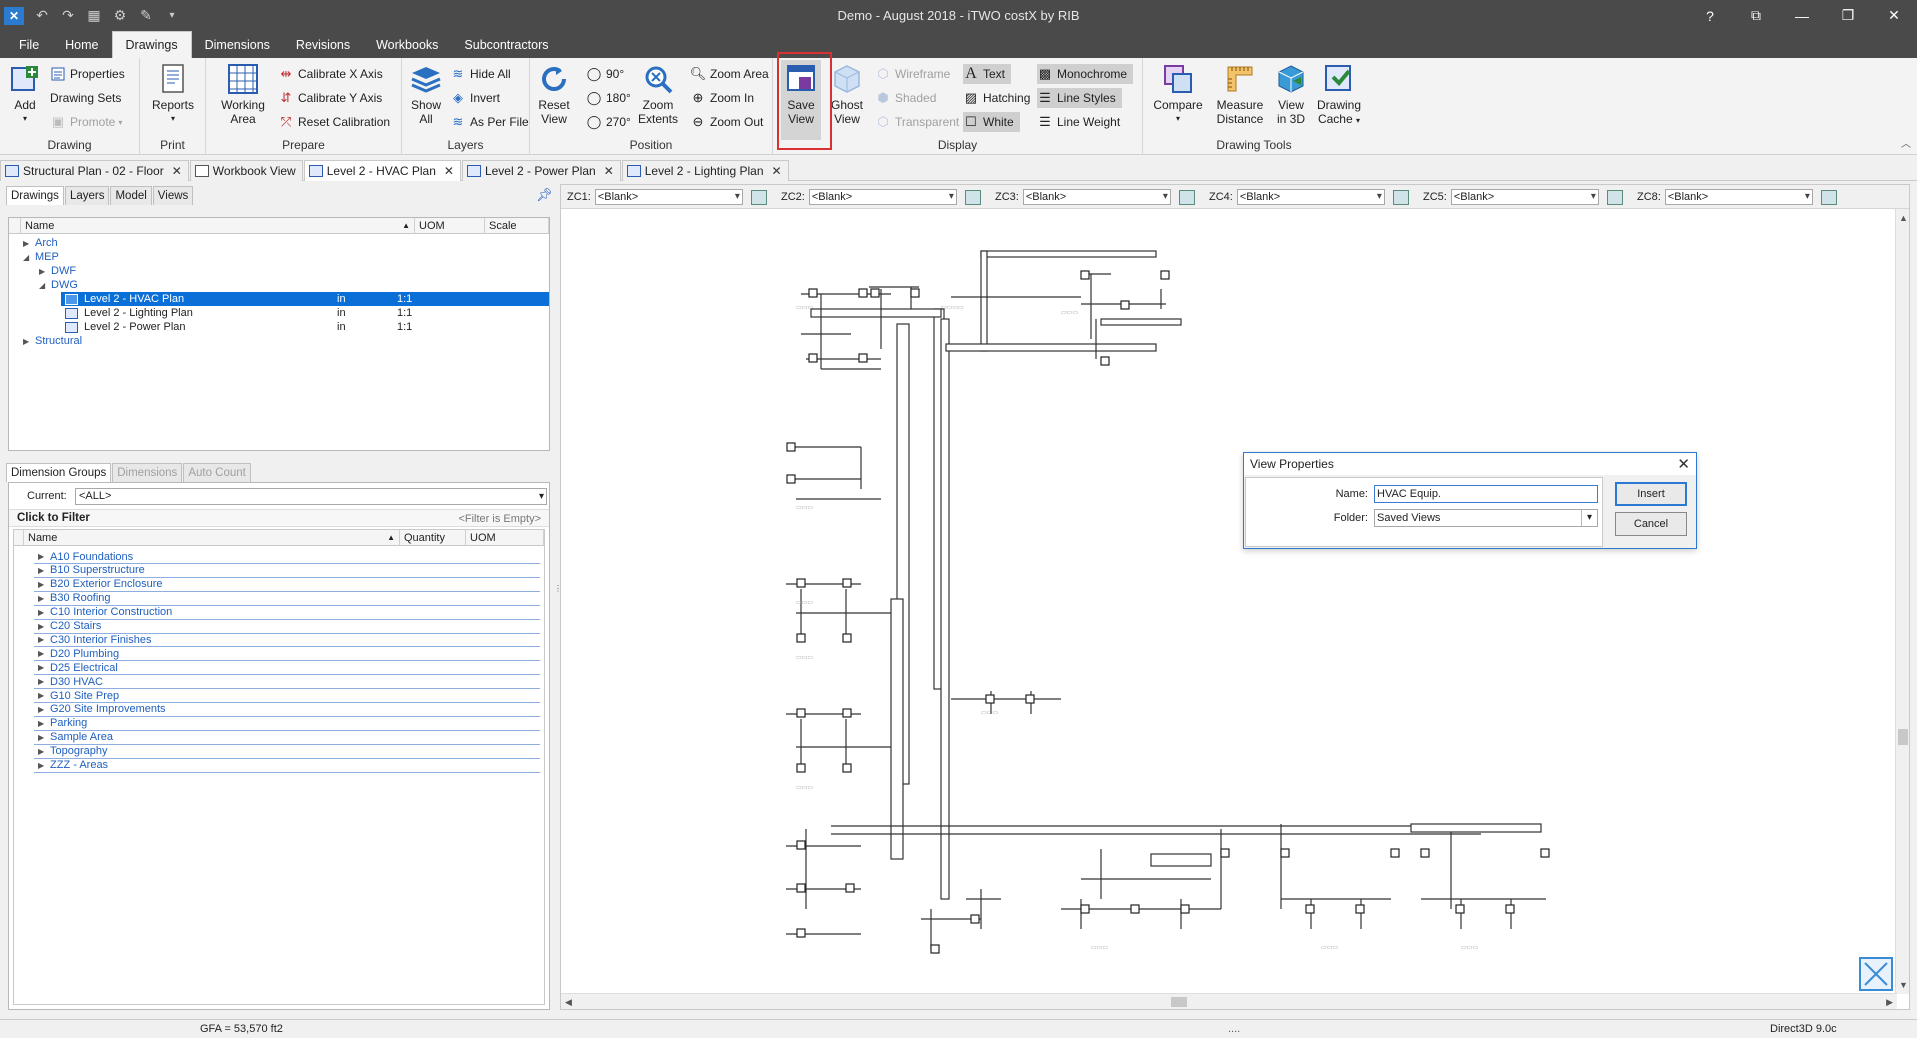 The height and width of the screenshot is (1038, 1917). What do you see at coordinates (217, 472) in the screenshot?
I see `tab-auto-count: Auto Count` at bounding box center [217, 472].